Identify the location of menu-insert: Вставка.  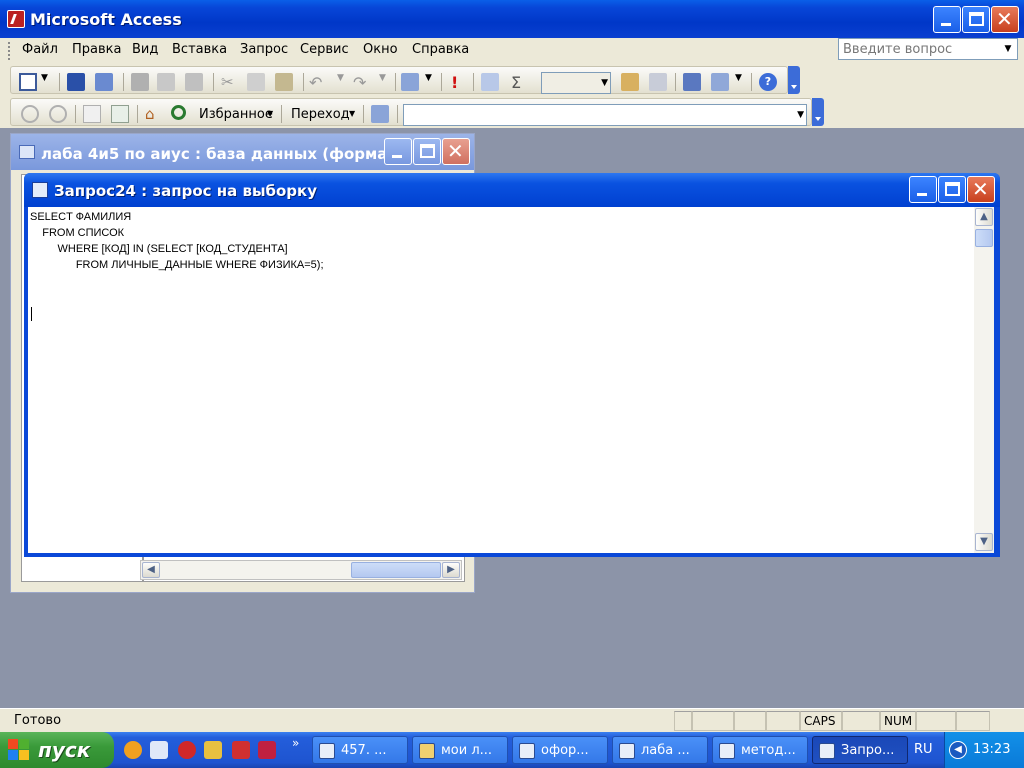
(199, 49).